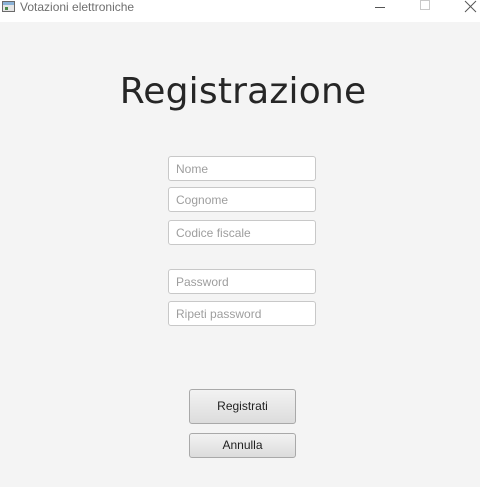 This screenshot has width=480, height=487. Describe the element at coordinates (242, 199) in the screenshot. I see `cognome-field` at that location.